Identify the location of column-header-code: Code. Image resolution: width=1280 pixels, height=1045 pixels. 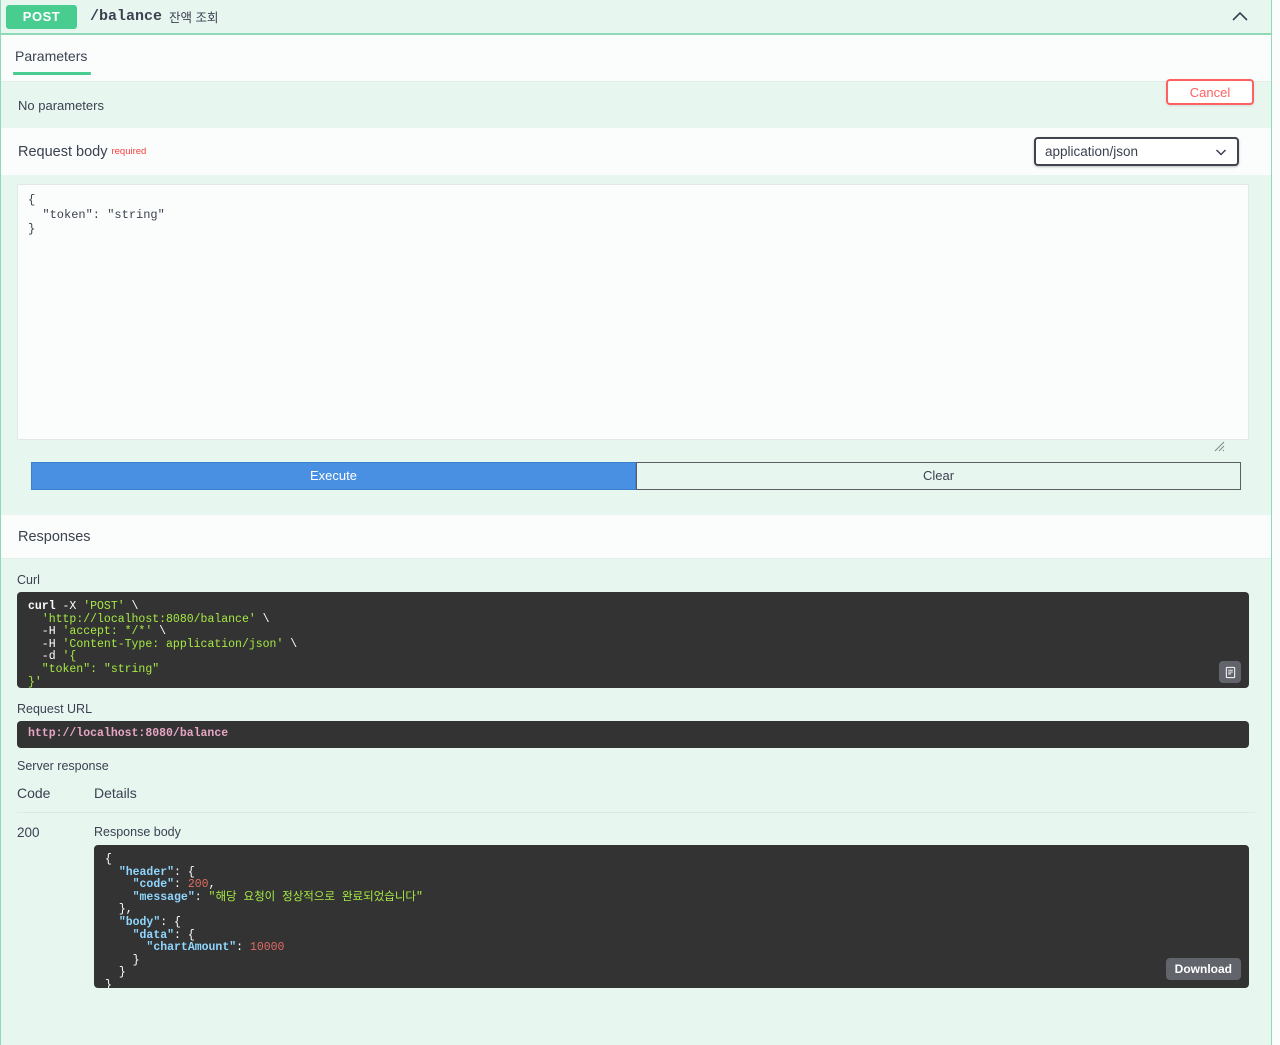
(34, 793).